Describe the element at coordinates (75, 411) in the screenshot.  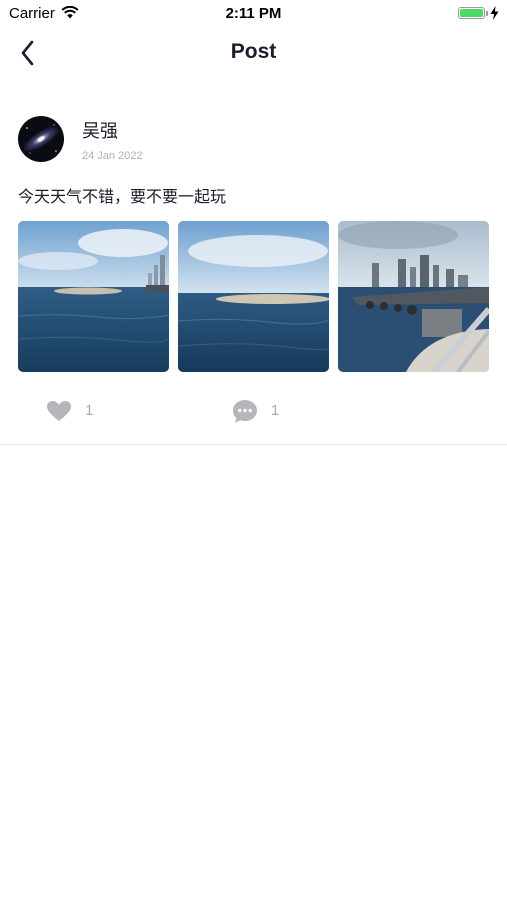
I see `like-button: 1` at that location.